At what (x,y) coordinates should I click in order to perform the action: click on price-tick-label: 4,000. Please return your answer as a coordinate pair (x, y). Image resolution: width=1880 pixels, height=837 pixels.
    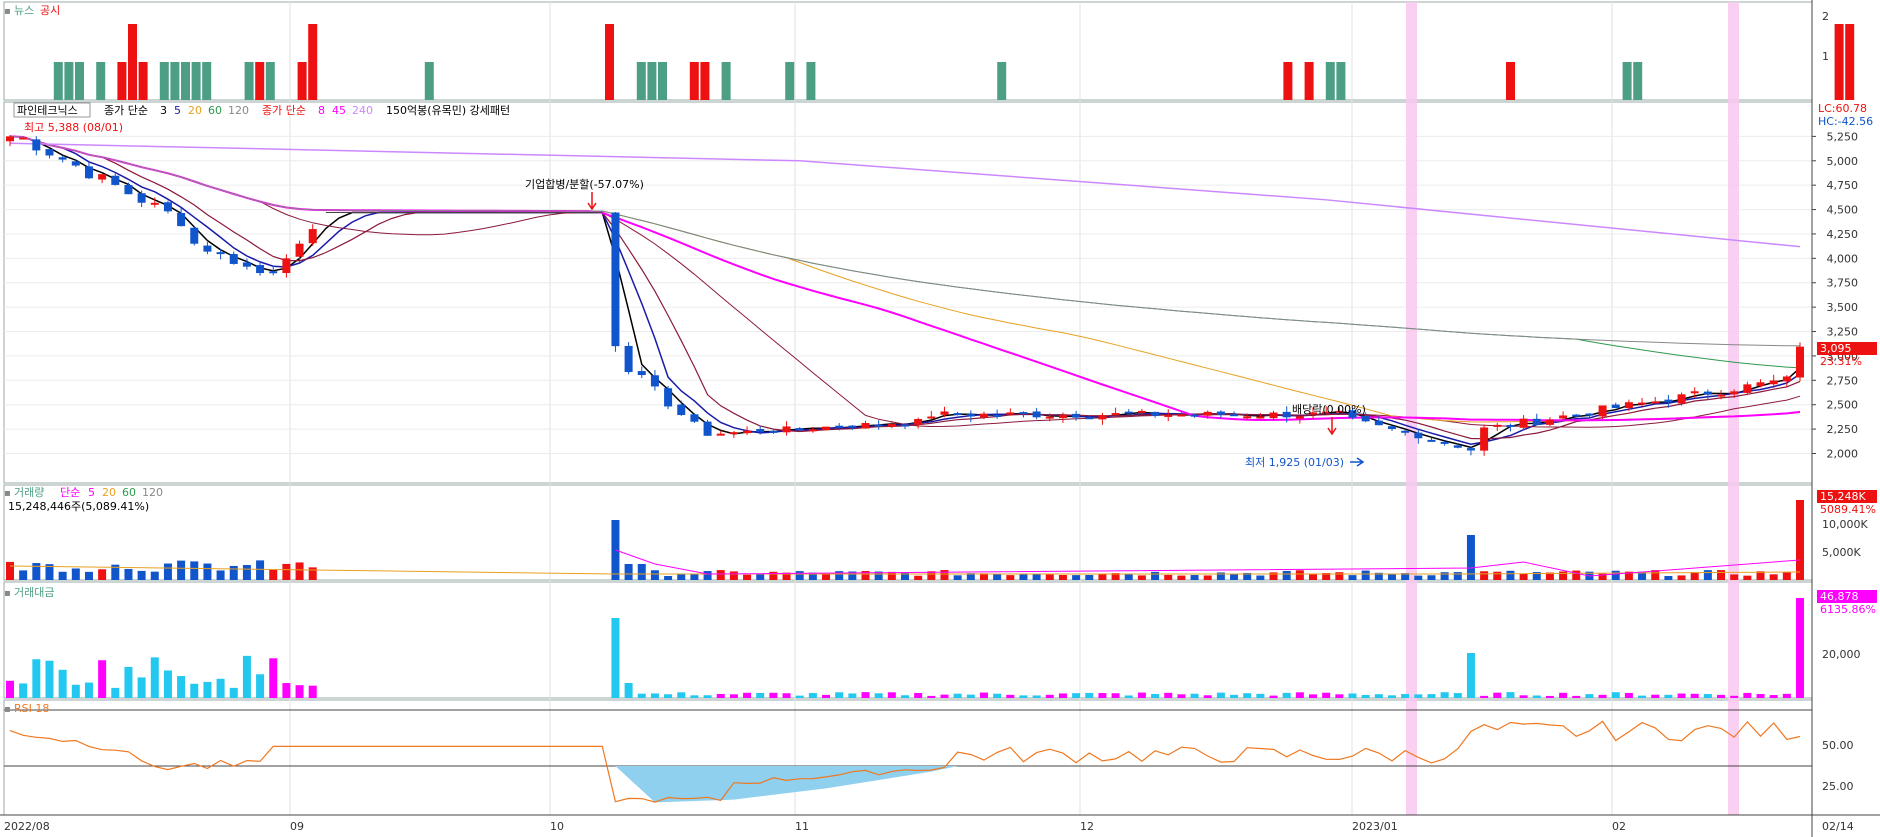
    Looking at the image, I should click on (1843, 258).